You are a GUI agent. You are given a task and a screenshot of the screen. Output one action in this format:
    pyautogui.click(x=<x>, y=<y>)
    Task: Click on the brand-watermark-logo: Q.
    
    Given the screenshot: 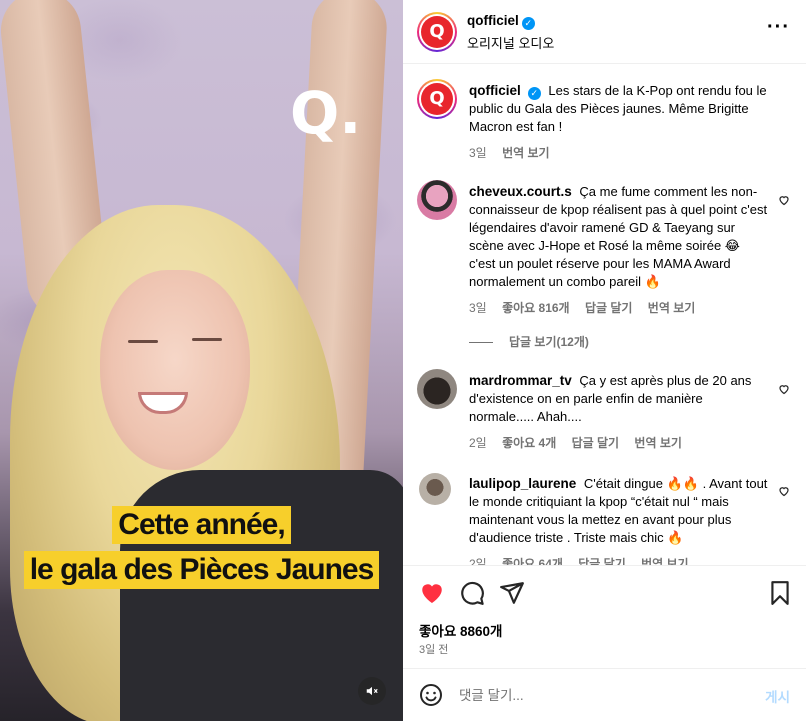 What is the action you would take?
    pyautogui.click(x=326, y=113)
    